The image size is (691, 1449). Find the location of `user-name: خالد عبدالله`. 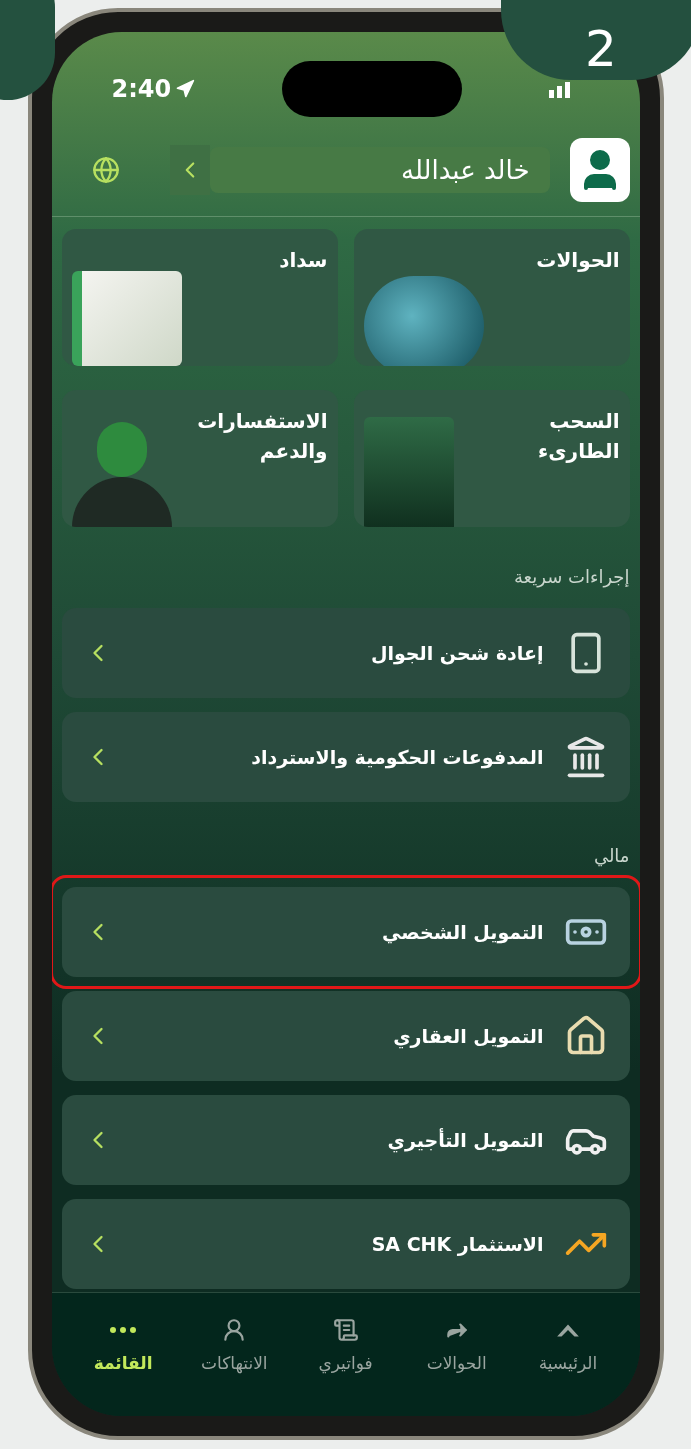

user-name: خالد عبدالله is located at coordinates (379, 170).